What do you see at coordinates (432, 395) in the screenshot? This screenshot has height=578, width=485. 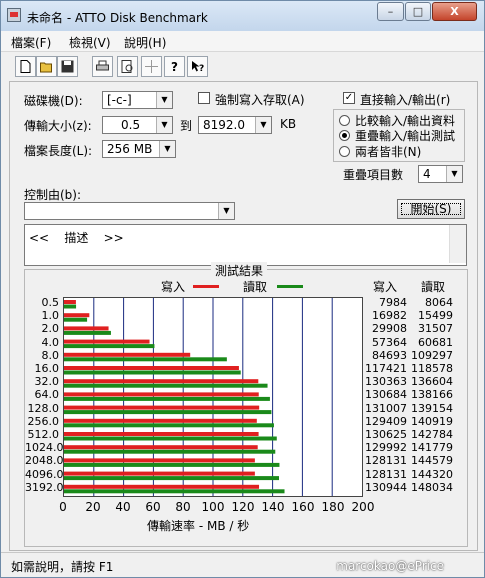 I see `read-value: 138166` at bounding box center [432, 395].